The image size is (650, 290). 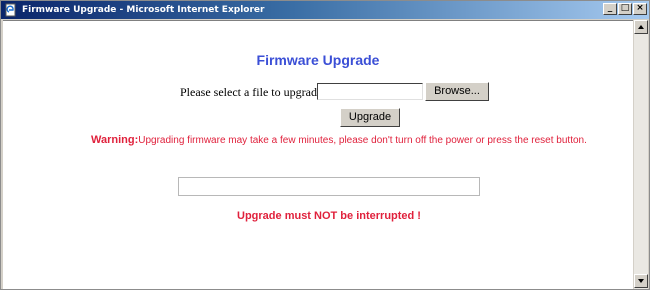 What do you see at coordinates (115, 140) in the screenshot?
I see `warning-prefix: Warning:` at bounding box center [115, 140].